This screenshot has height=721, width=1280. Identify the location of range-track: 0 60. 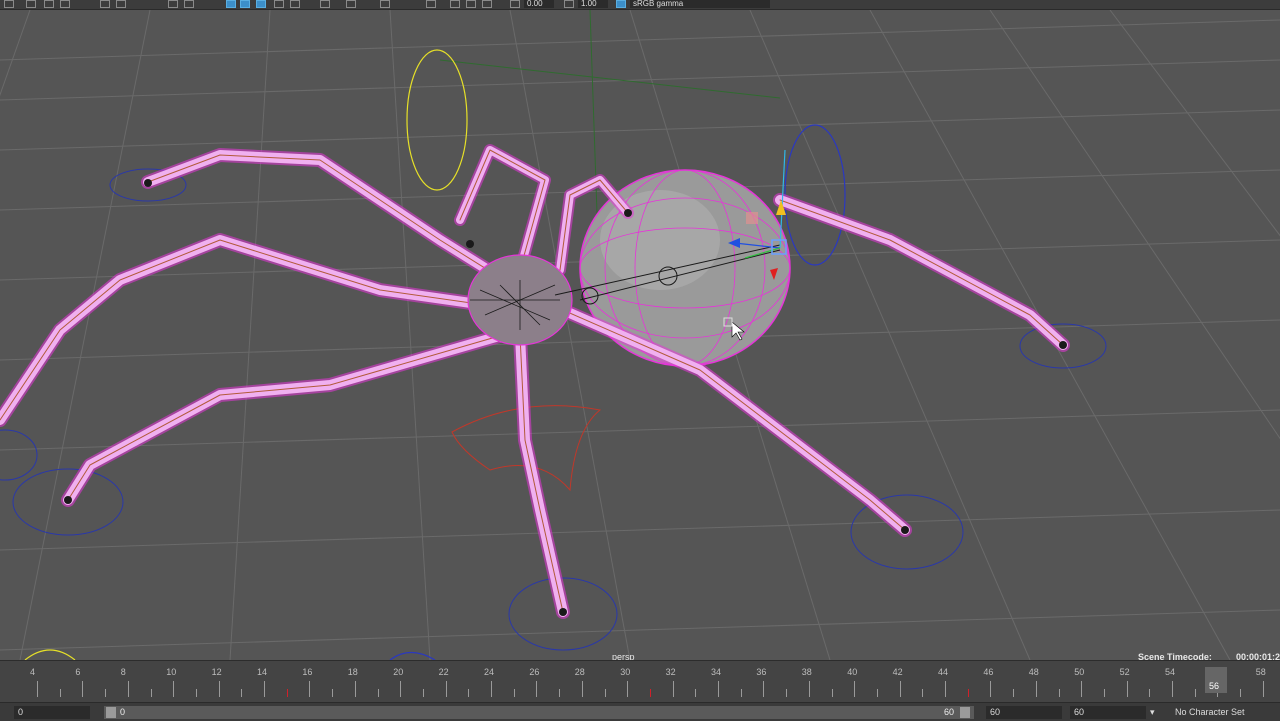
(539, 712).